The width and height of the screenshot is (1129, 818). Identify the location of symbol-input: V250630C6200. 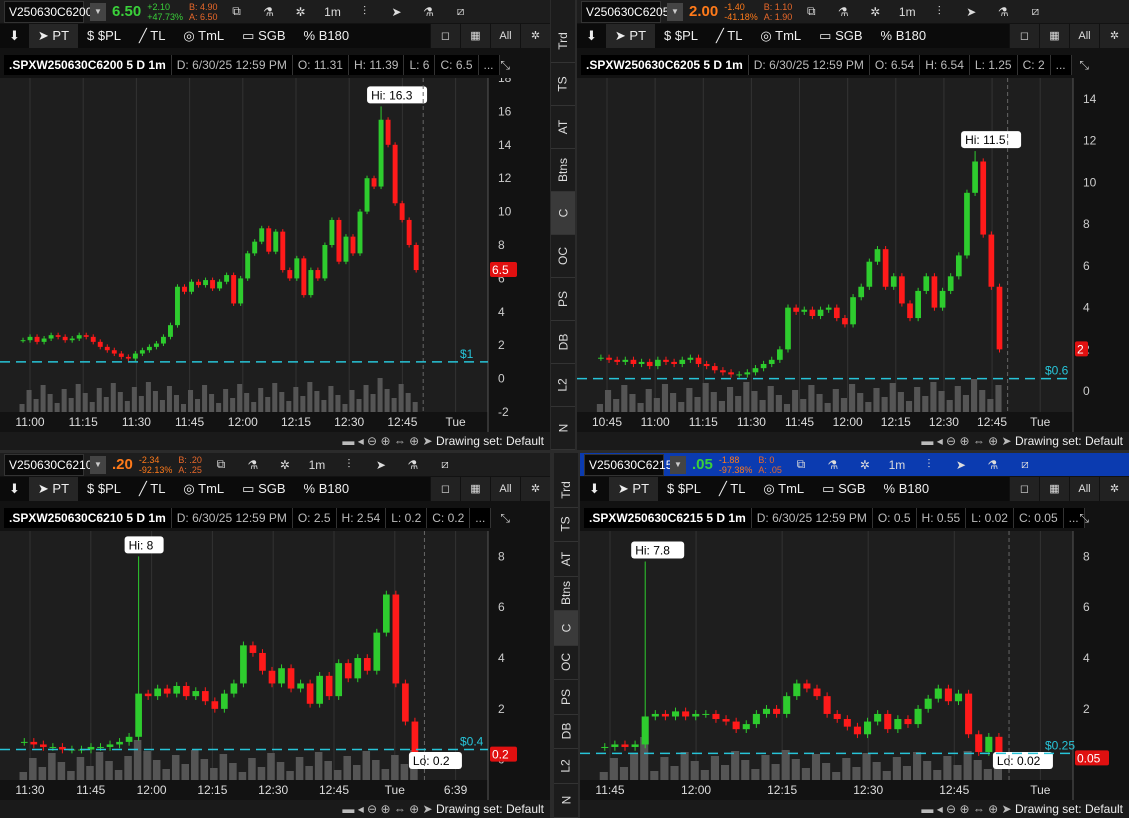
(48, 11).